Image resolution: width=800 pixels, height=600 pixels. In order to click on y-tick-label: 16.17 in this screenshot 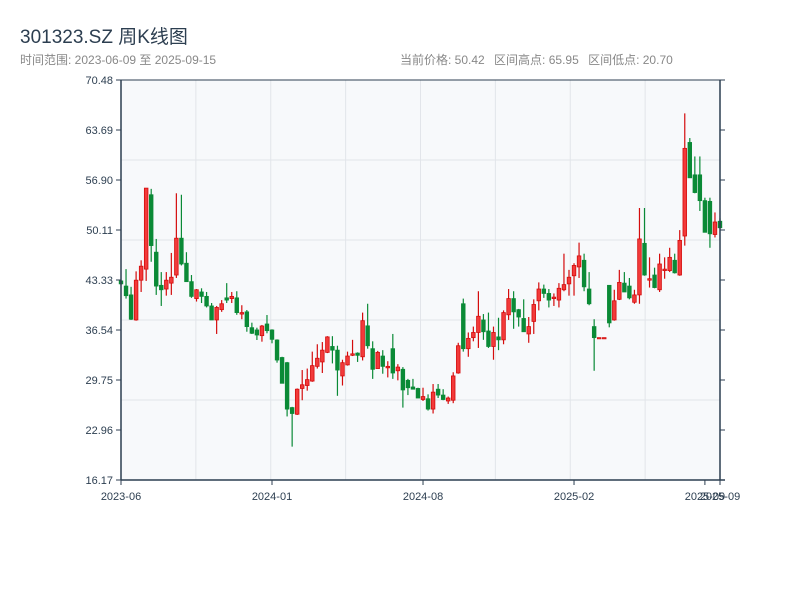, I will do `click(99, 481)`.